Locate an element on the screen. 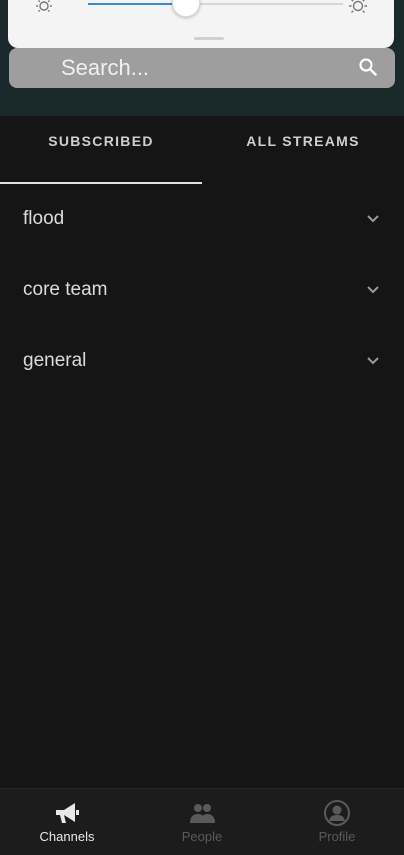 The height and width of the screenshot is (855, 404). stream-label: flood is located at coordinates (44, 218).